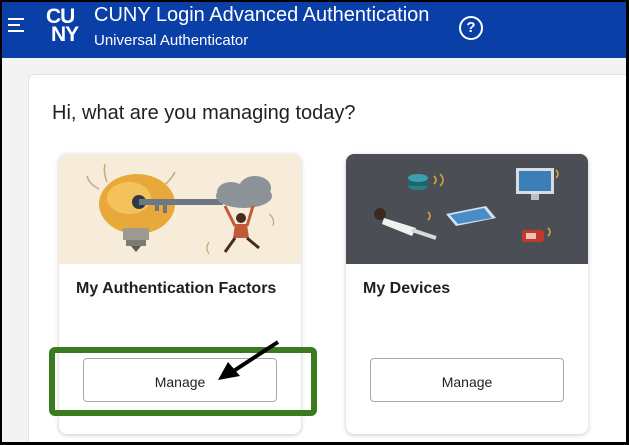 Image resolution: width=629 pixels, height=445 pixels. Describe the element at coordinates (176, 288) in the screenshot. I see `card-title: My Authentication Factors` at that location.